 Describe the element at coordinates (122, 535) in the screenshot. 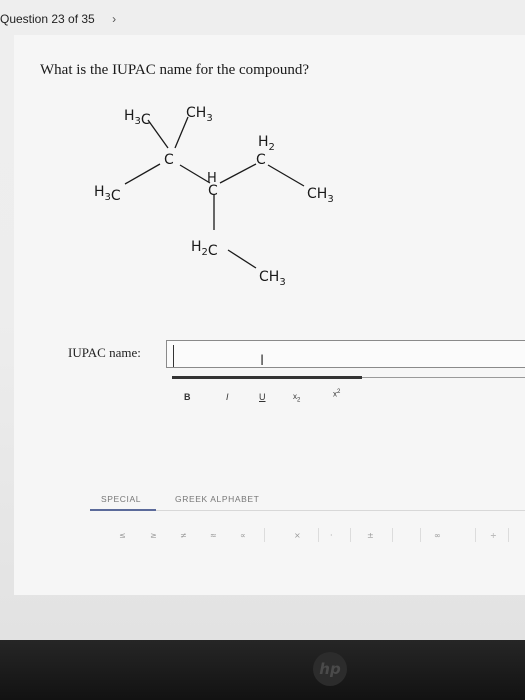

I see `symbol-le: ≤` at that location.